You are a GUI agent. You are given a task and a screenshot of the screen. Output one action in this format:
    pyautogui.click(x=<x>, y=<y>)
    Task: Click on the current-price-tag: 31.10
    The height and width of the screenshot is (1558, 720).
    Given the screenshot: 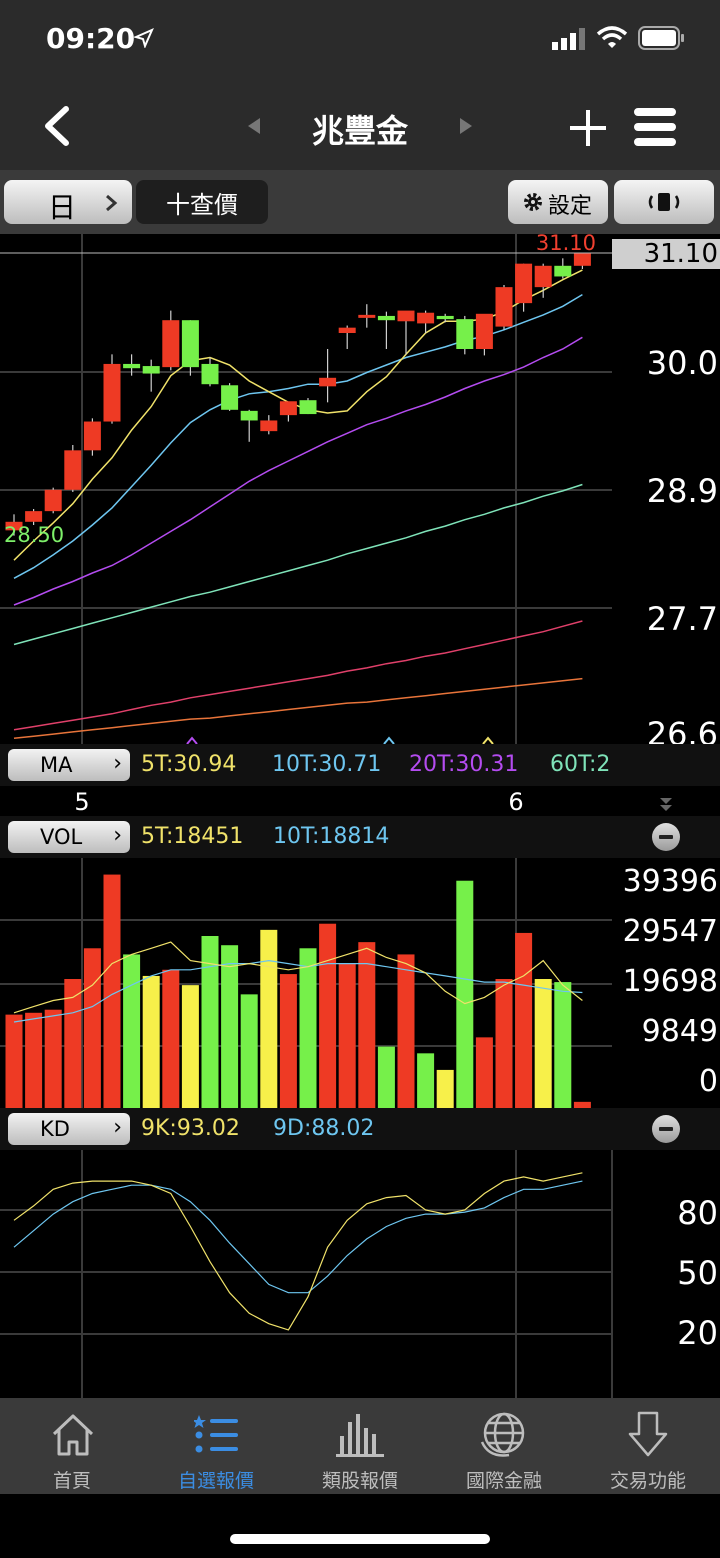 What is the action you would take?
    pyautogui.click(x=666, y=254)
    